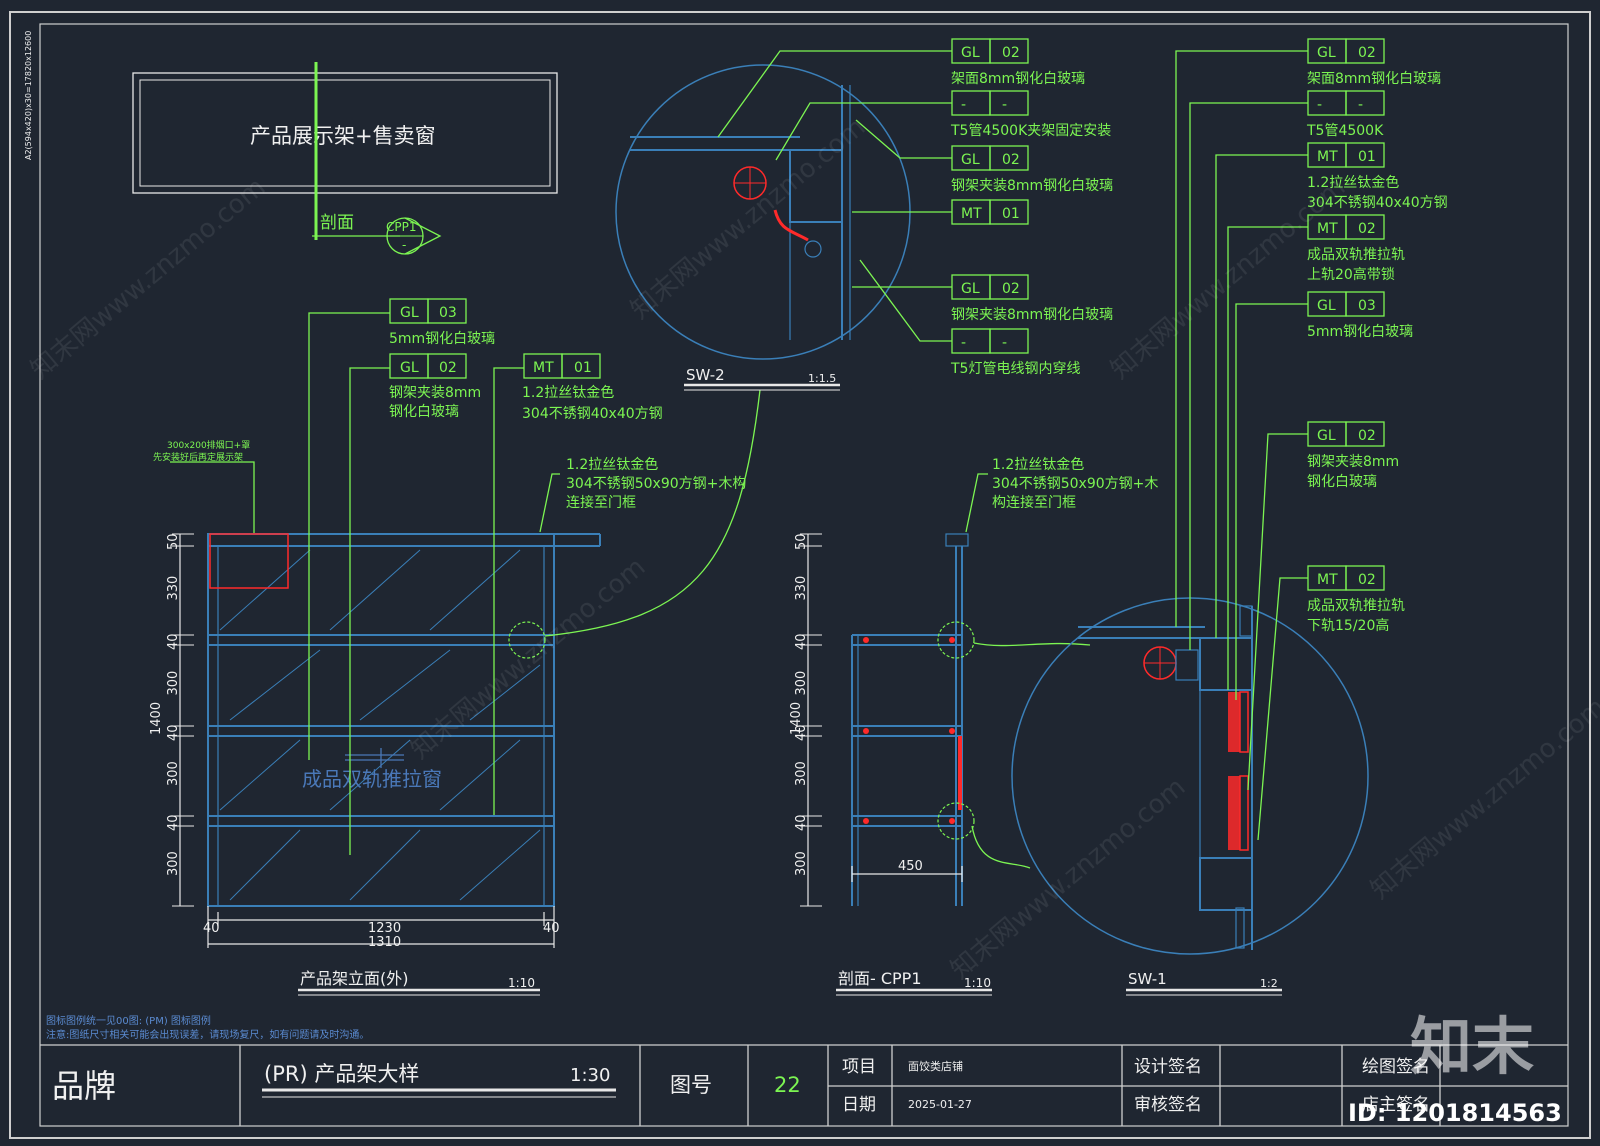 This screenshot has height=1146, width=1600. I want to click on sheet-size-note: A2(594x420)x30=17820x12600, so click(28, 95).